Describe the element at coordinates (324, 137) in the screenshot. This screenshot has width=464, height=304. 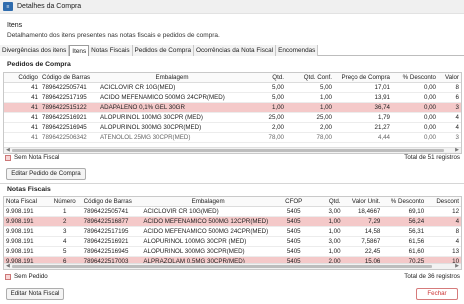
I see `cell-qtd-conf: 78,00` at that location.